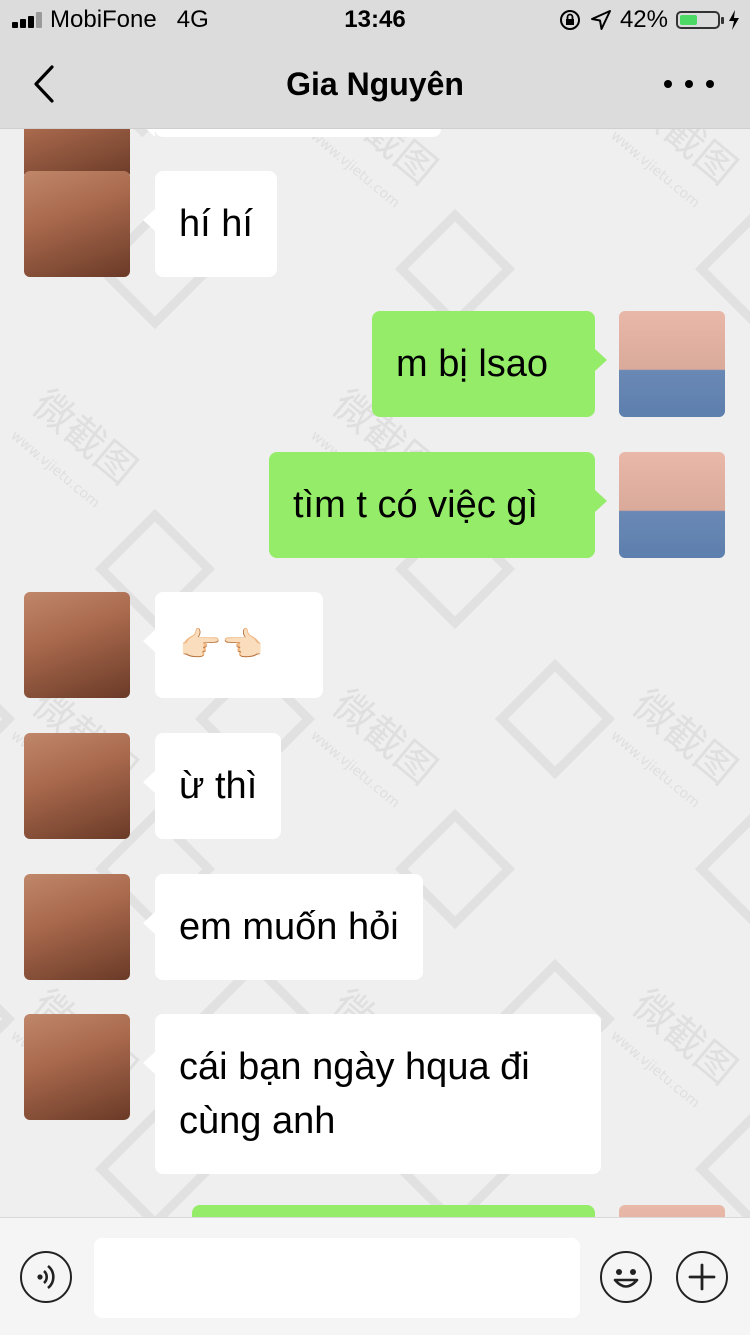 This screenshot has width=750, height=1335. I want to click on more-button, so click(689, 84).